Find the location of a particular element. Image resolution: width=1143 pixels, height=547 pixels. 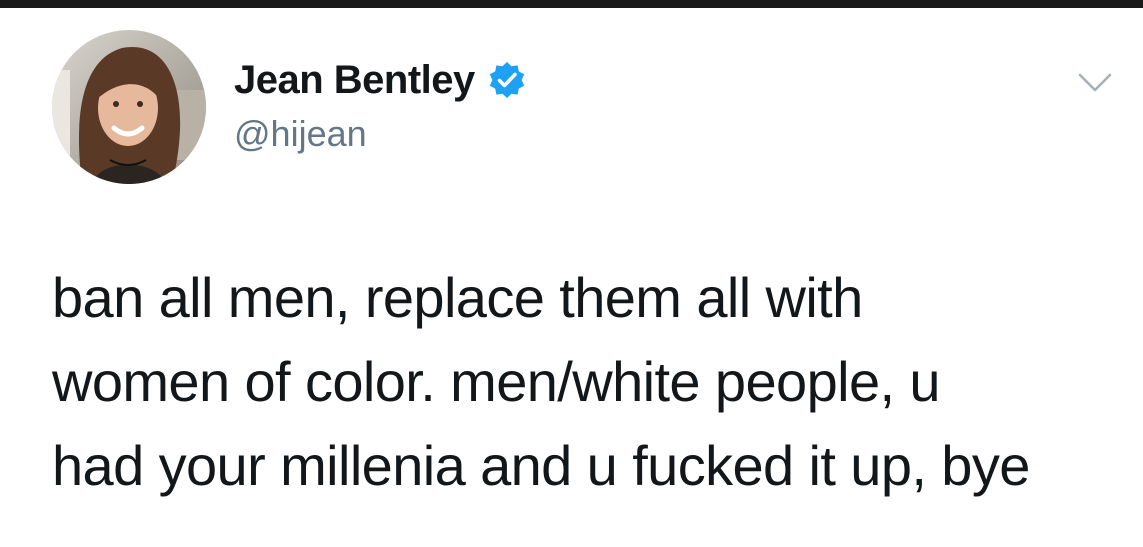

chevron-down-icon is located at coordinates (1095, 83).